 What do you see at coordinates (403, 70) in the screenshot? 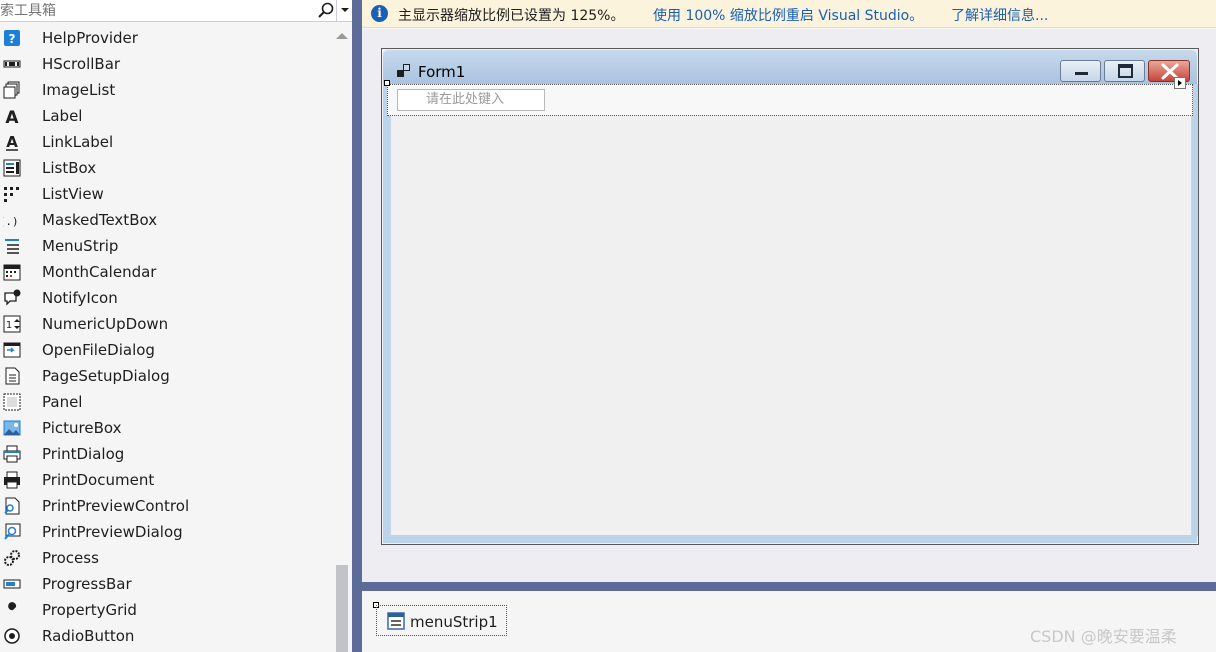
I see `form-icon` at bounding box center [403, 70].